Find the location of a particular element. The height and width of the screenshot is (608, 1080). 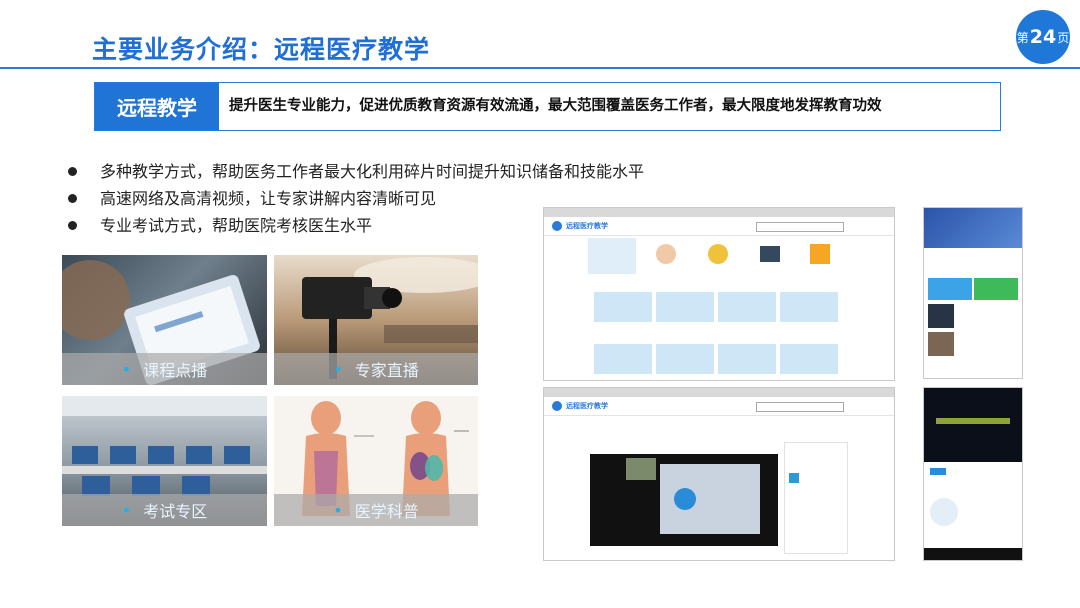

play-icon is located at coordinates (685, 499).